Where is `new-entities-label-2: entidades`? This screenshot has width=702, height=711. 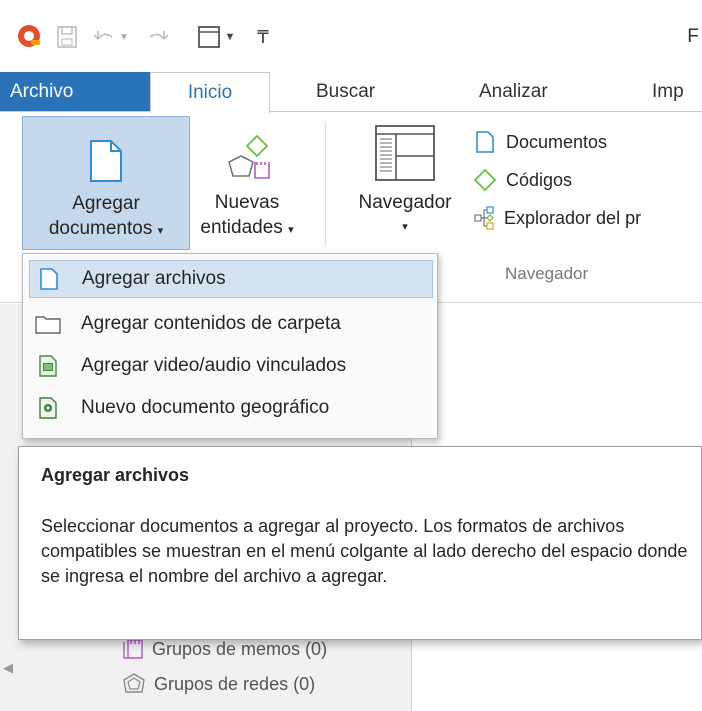 new-entities-label-2: entidades is located at coordinates (241, 227).